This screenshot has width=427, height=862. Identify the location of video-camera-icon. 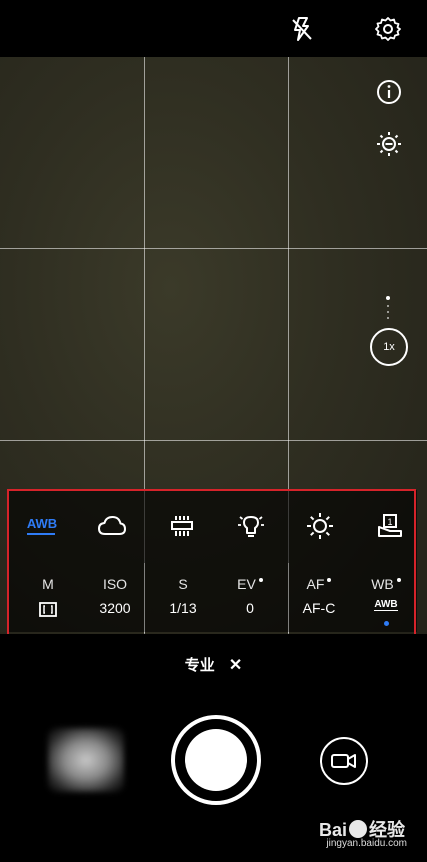
(343, 761).